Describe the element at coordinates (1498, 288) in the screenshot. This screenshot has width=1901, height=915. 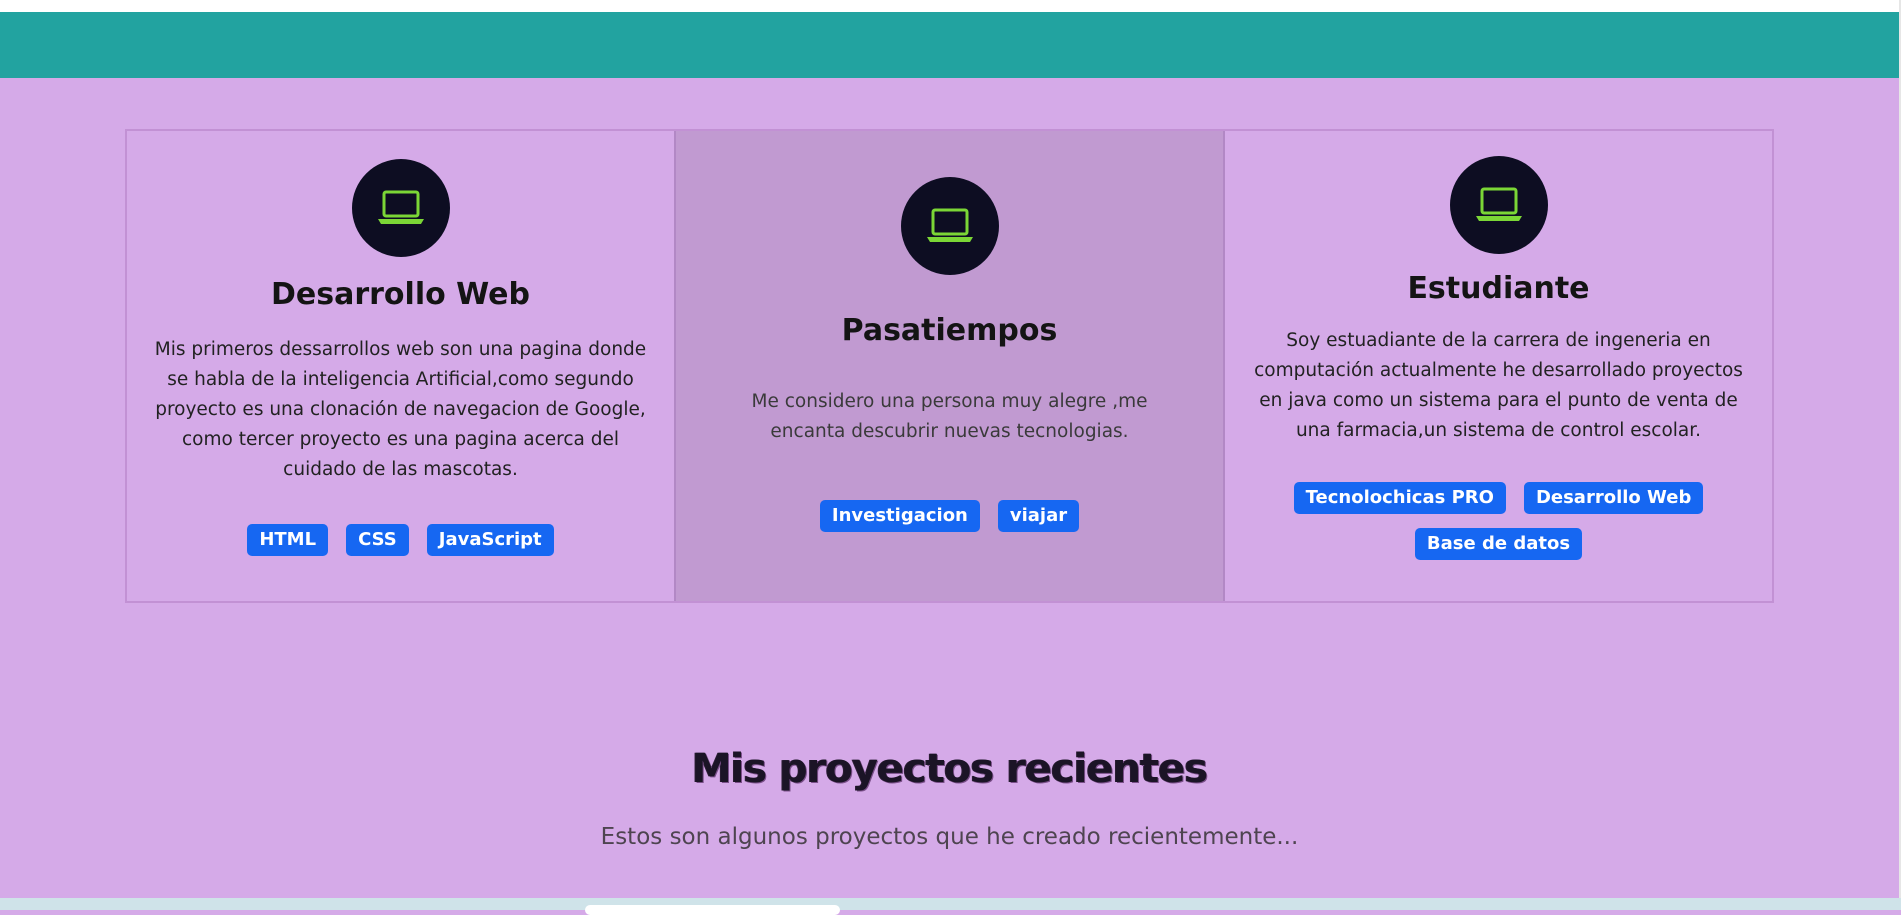
I see `card-title: Estudiante` at that location.